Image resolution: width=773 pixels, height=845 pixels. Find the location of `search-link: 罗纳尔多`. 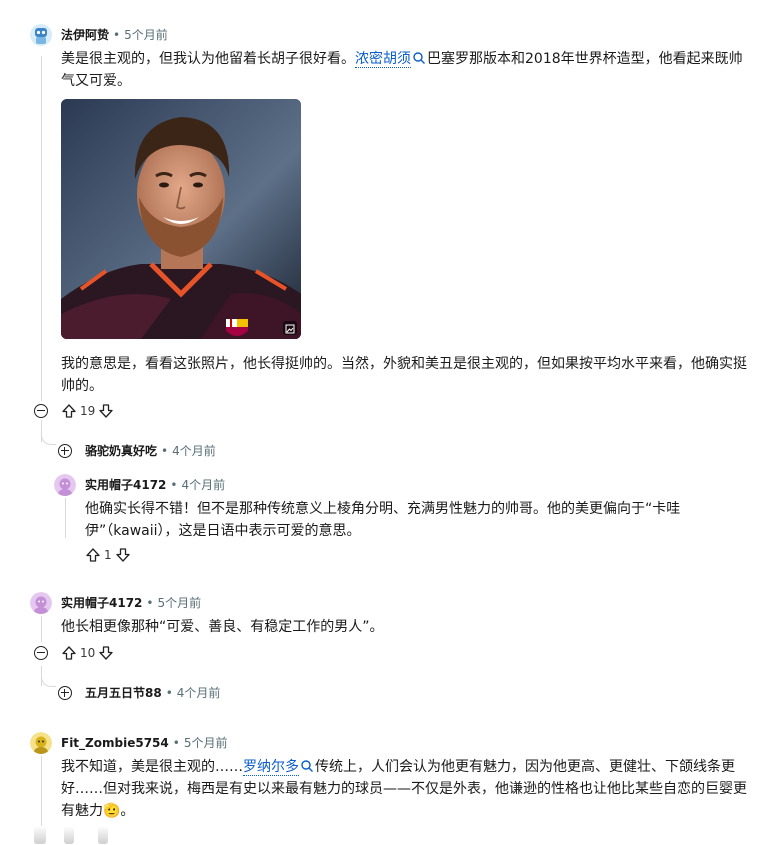

search-link: 罗纳尔多 is located at coordinates (271, 767).